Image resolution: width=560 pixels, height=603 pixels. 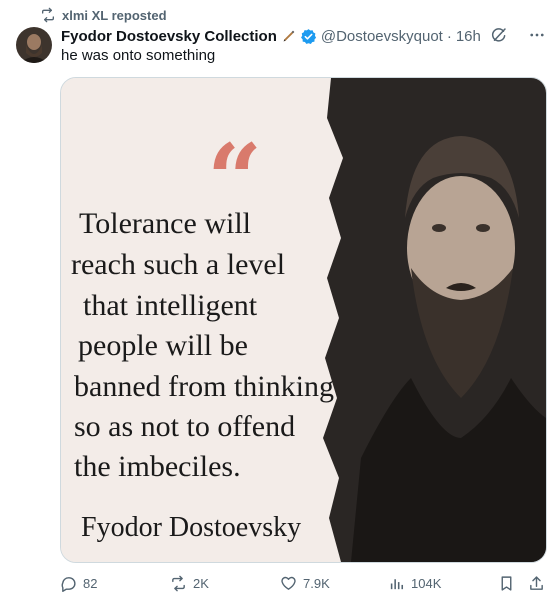 What do you see at coordinates (68, 583) in the screenshot?
I see `reply-icon` at bounding box center [68, 583].